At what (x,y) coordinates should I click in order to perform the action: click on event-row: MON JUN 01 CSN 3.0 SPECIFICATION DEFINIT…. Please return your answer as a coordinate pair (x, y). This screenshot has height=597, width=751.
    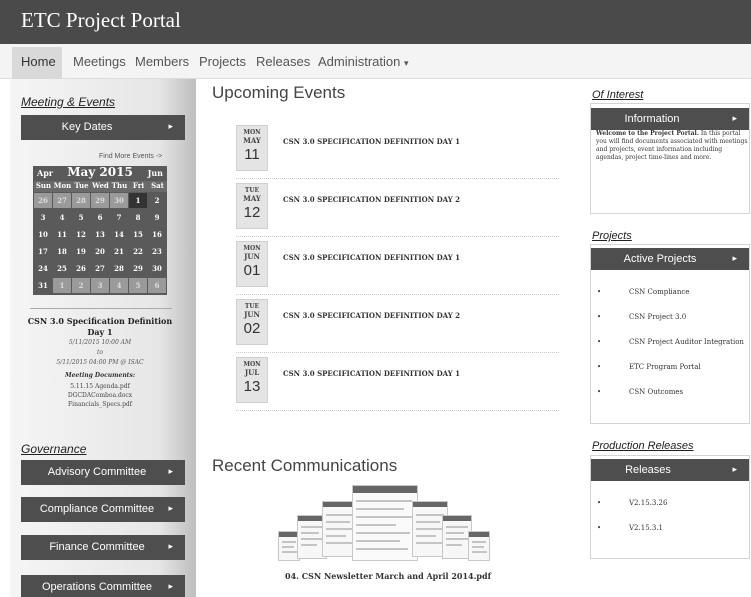
    Looking at the image, I should click on (397, 268).